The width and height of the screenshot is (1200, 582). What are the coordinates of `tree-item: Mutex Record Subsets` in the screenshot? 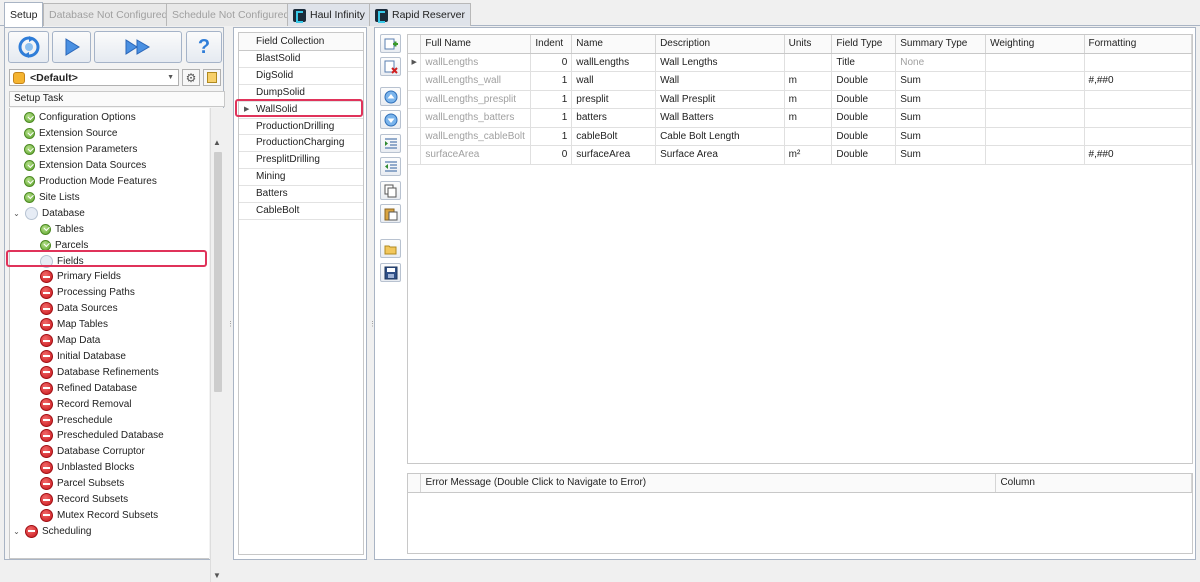 It's located at (99, 516).